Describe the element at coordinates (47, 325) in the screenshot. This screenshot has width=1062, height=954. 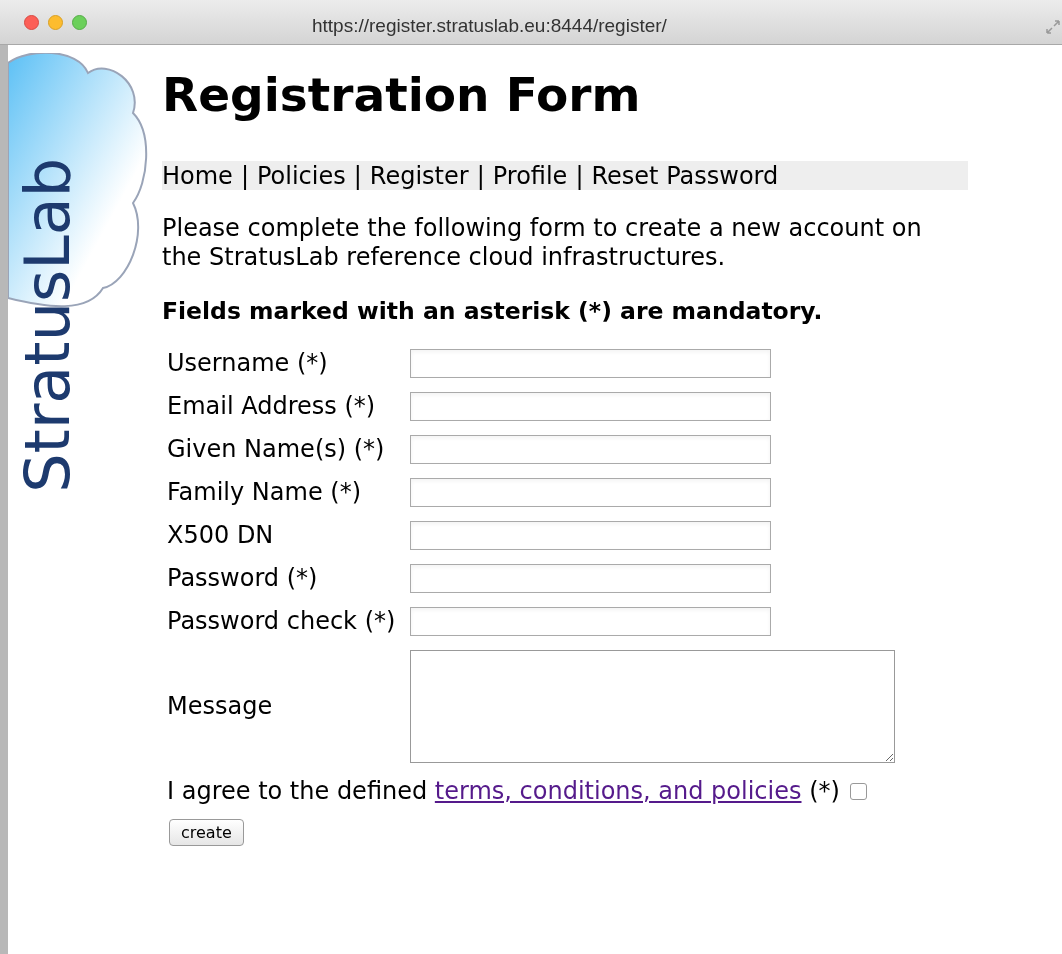
I see `logo-text: StratusLab` at that location.